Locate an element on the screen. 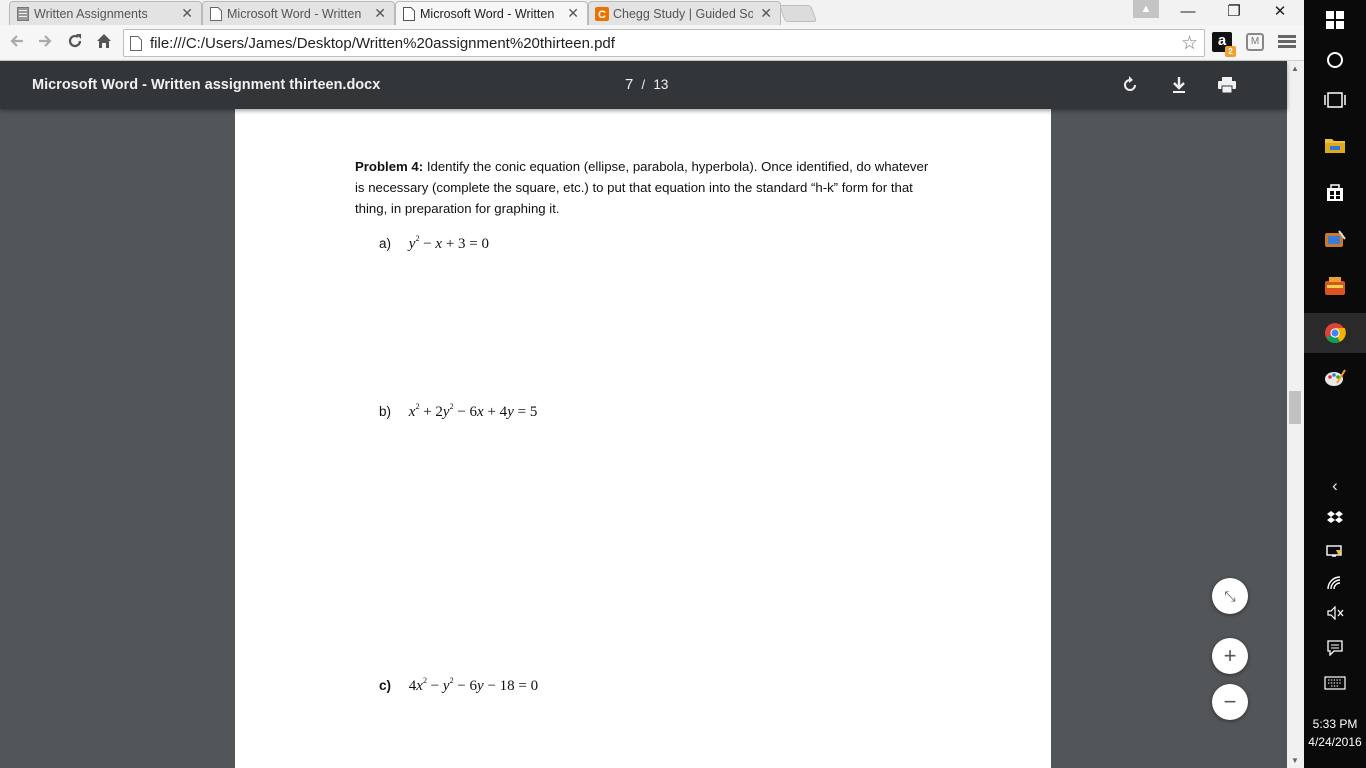 The image size is (1366, 768). tab-chegg: C Chegg Study | Guided Sol ✕ is located at coordinates (684, 13).